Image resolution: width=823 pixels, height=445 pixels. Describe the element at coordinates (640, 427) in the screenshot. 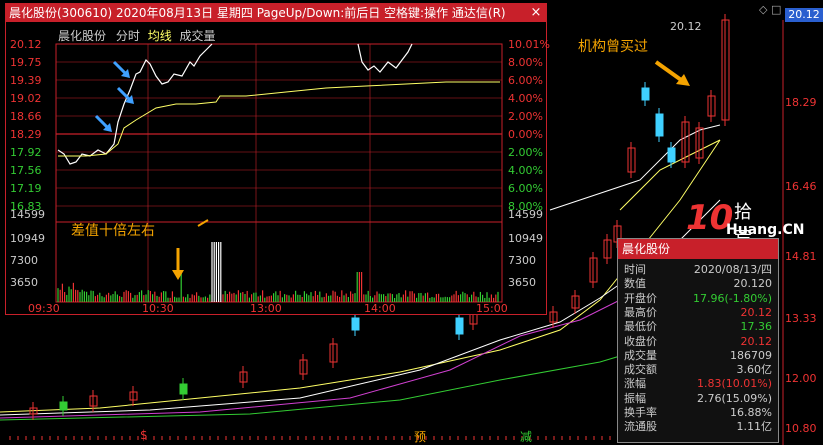

I see `info-key: 流通股` at that location.